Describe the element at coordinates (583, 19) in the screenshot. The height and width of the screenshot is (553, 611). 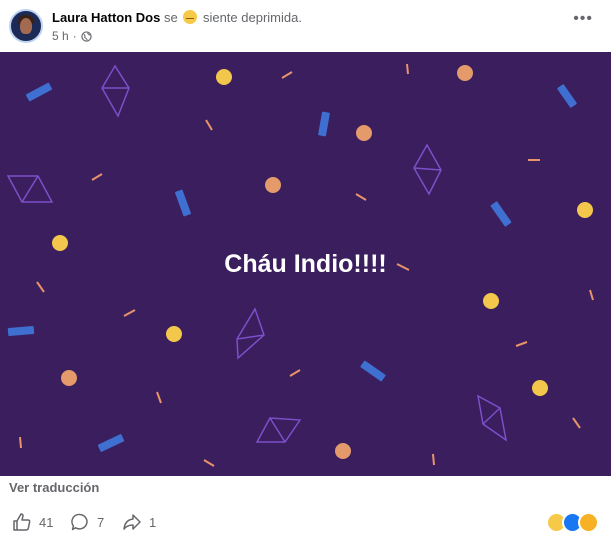
I see `more-icon: •••` at that location.